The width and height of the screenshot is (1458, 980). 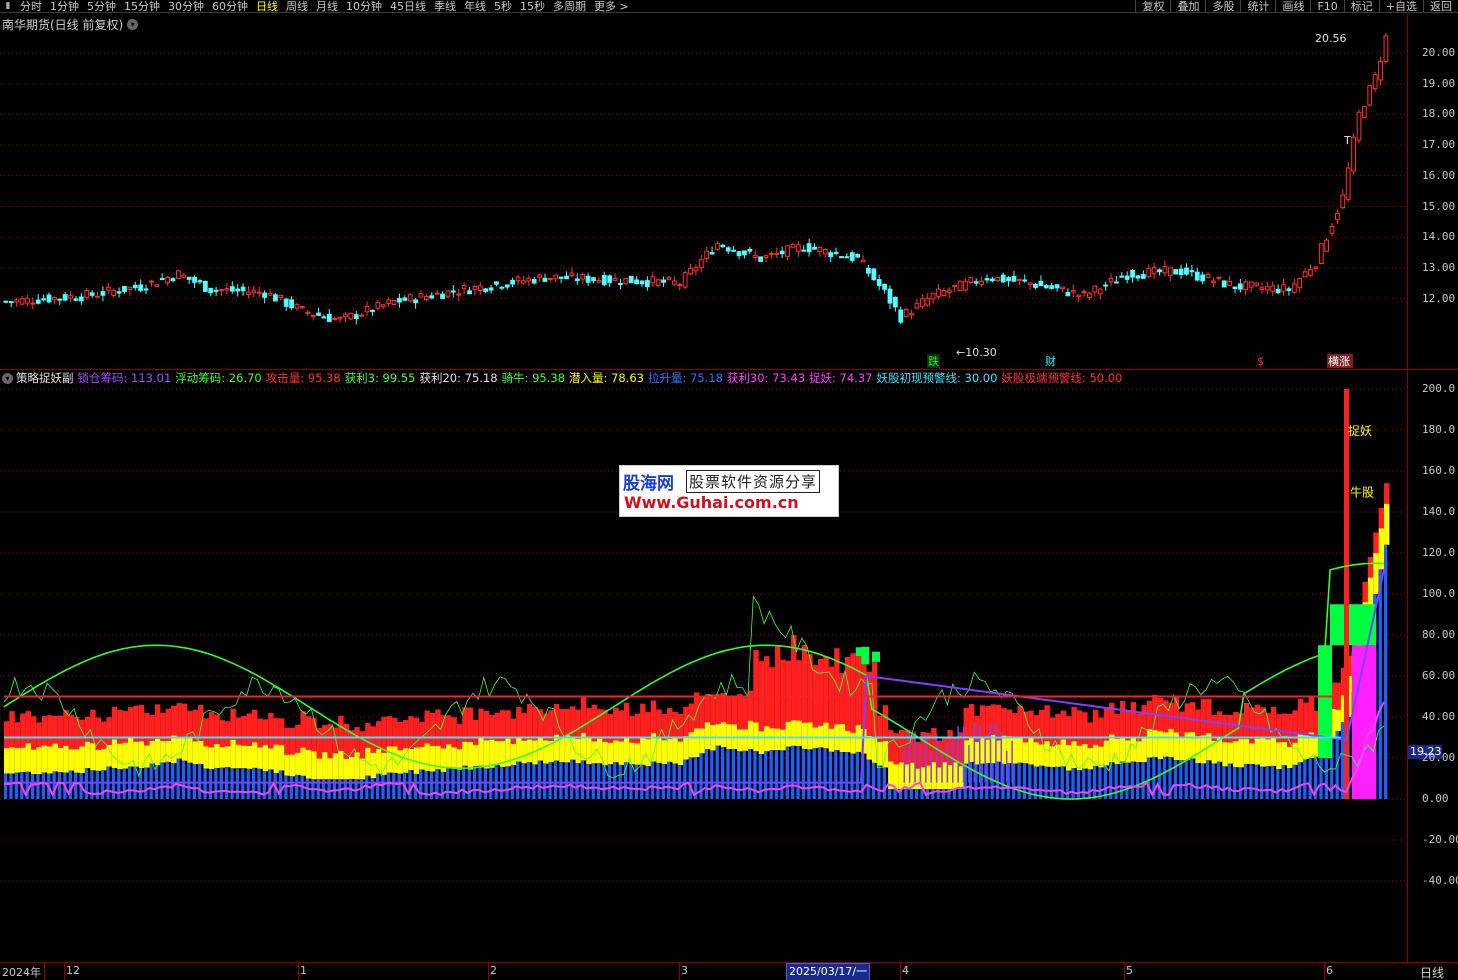 I want to click on toolbar-button: 复权, so click(x=1152, y=6).